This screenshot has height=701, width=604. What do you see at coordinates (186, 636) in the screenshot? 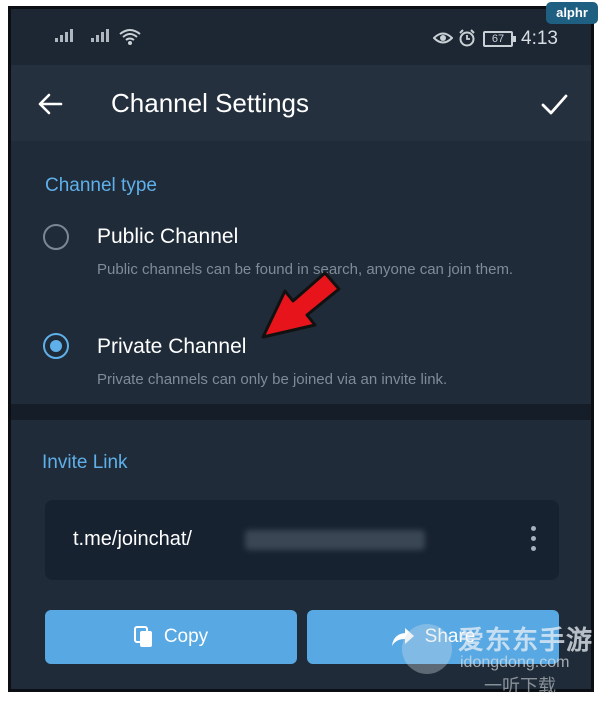
I see `copy-label: Copy` at bounding box center [186, 636].